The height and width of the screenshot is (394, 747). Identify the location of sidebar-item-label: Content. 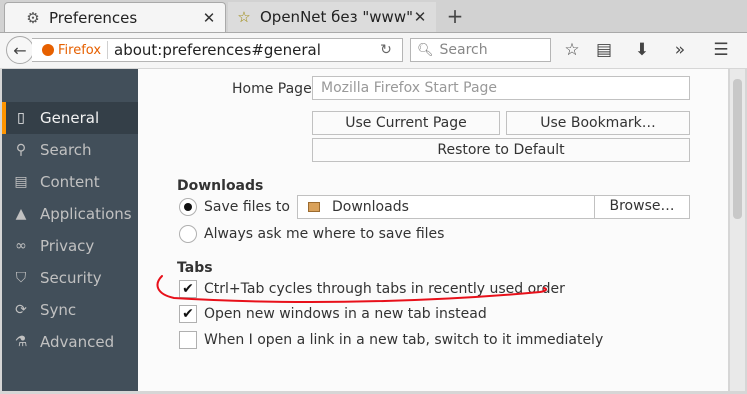
(70, 182).